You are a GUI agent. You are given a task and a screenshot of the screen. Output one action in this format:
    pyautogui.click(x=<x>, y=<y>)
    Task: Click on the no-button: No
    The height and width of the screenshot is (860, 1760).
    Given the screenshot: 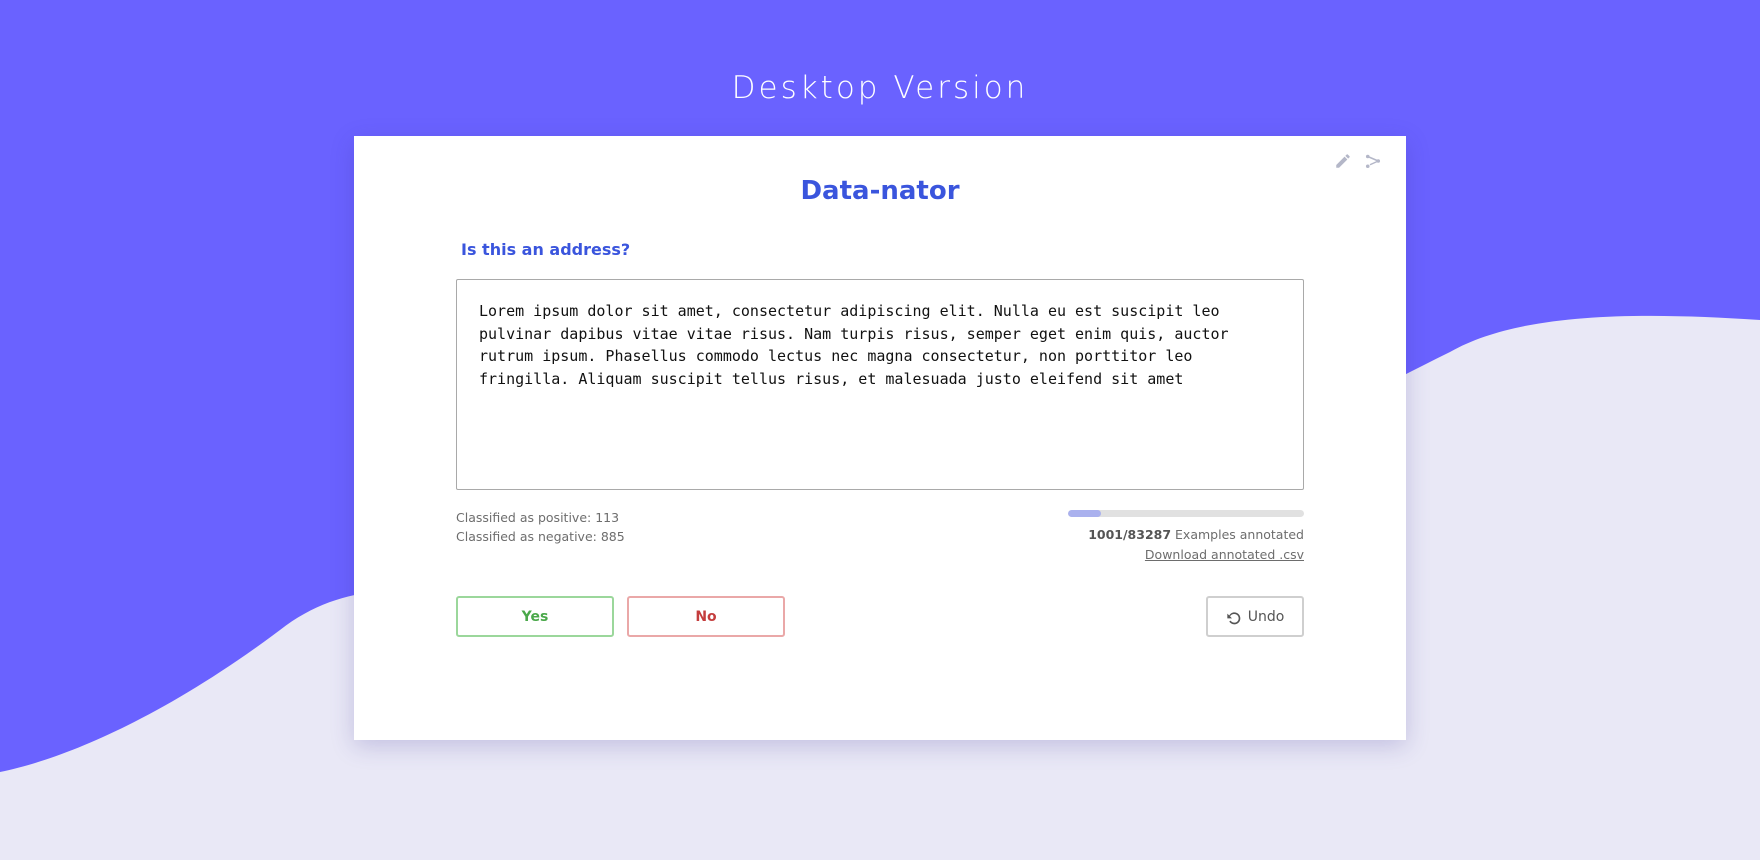 What is the action you would take?
    pyautogui.click(x=706, y=616)
    